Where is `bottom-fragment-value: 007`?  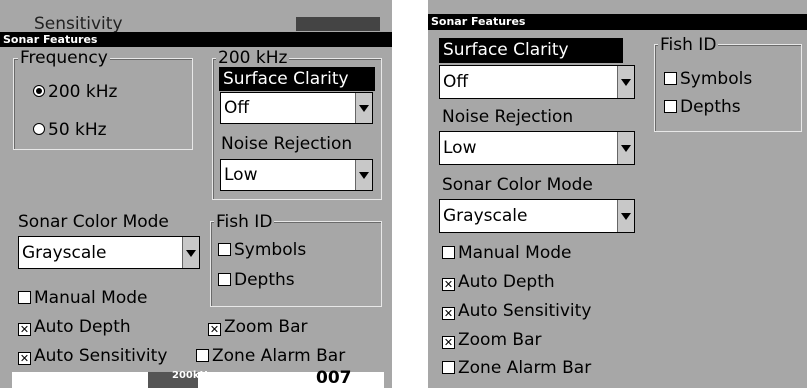
bottom-fragment-value: 007 is located at coordinates (334, 378).